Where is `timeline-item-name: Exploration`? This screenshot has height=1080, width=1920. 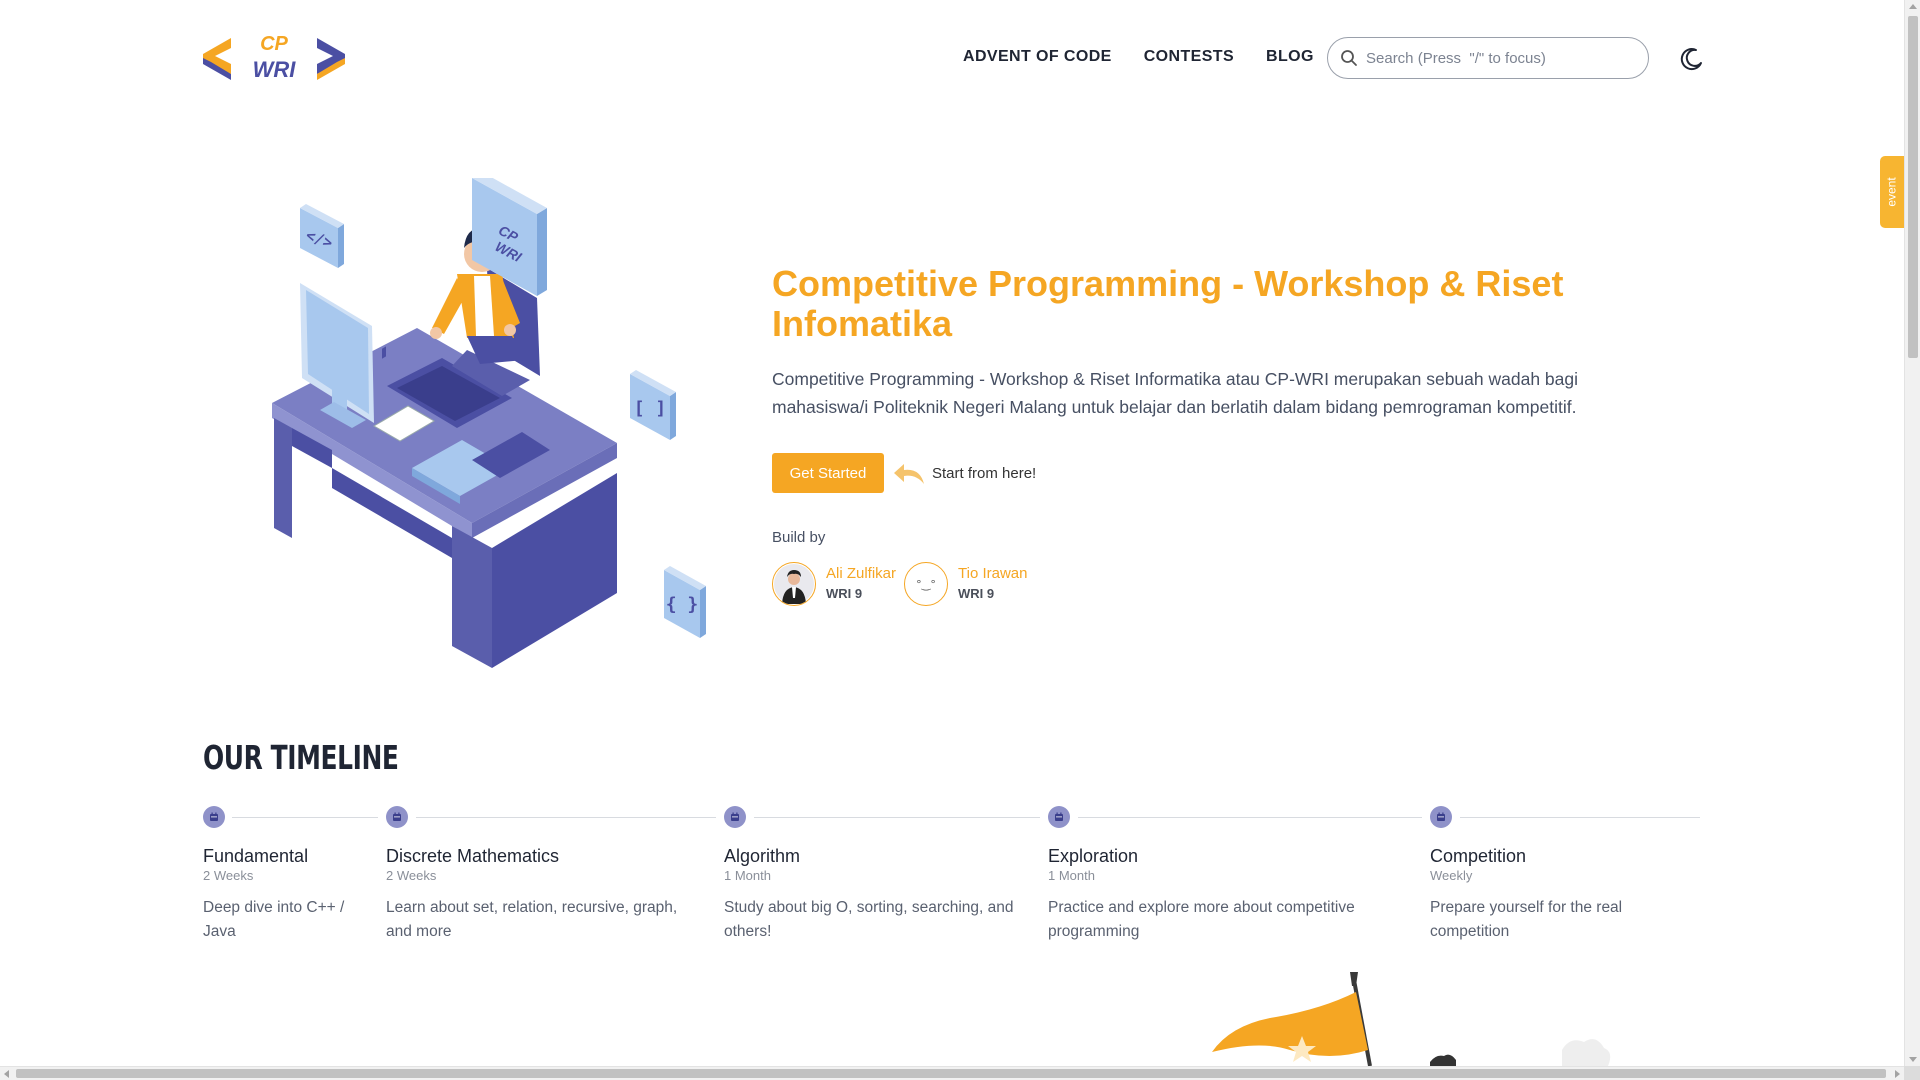 timeline-item-name: Exploration is located at coordinates (1093, 856).